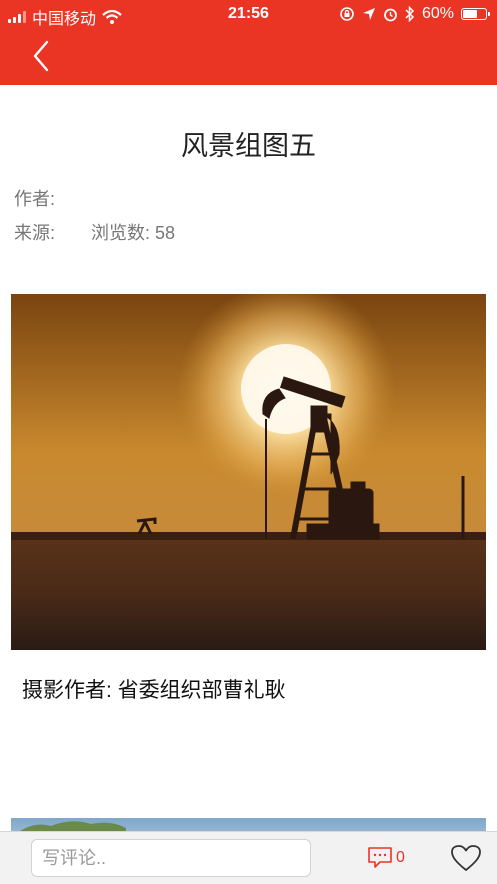  I want to click on like-button, so click(466, 858).